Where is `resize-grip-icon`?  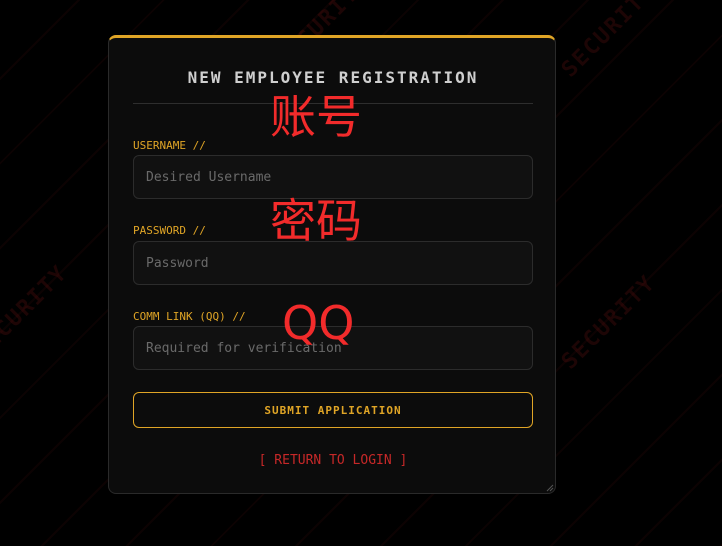
resize-grip-icon is located at coordinates (550, 488).